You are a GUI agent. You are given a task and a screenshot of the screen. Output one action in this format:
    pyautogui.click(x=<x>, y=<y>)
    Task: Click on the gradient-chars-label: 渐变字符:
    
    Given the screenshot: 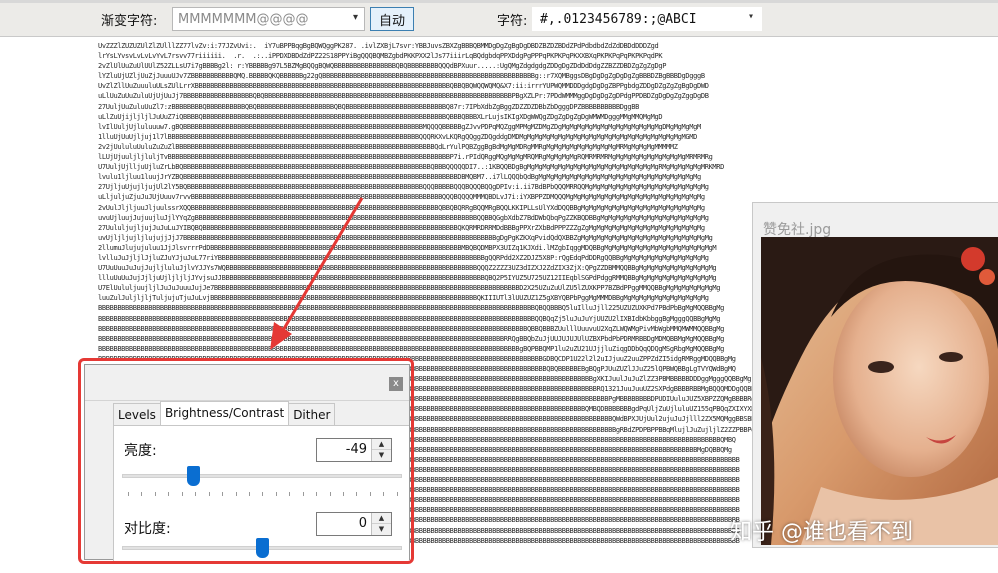 What is the action you would take?
    pyautogui.click(x=129, y=21)
    